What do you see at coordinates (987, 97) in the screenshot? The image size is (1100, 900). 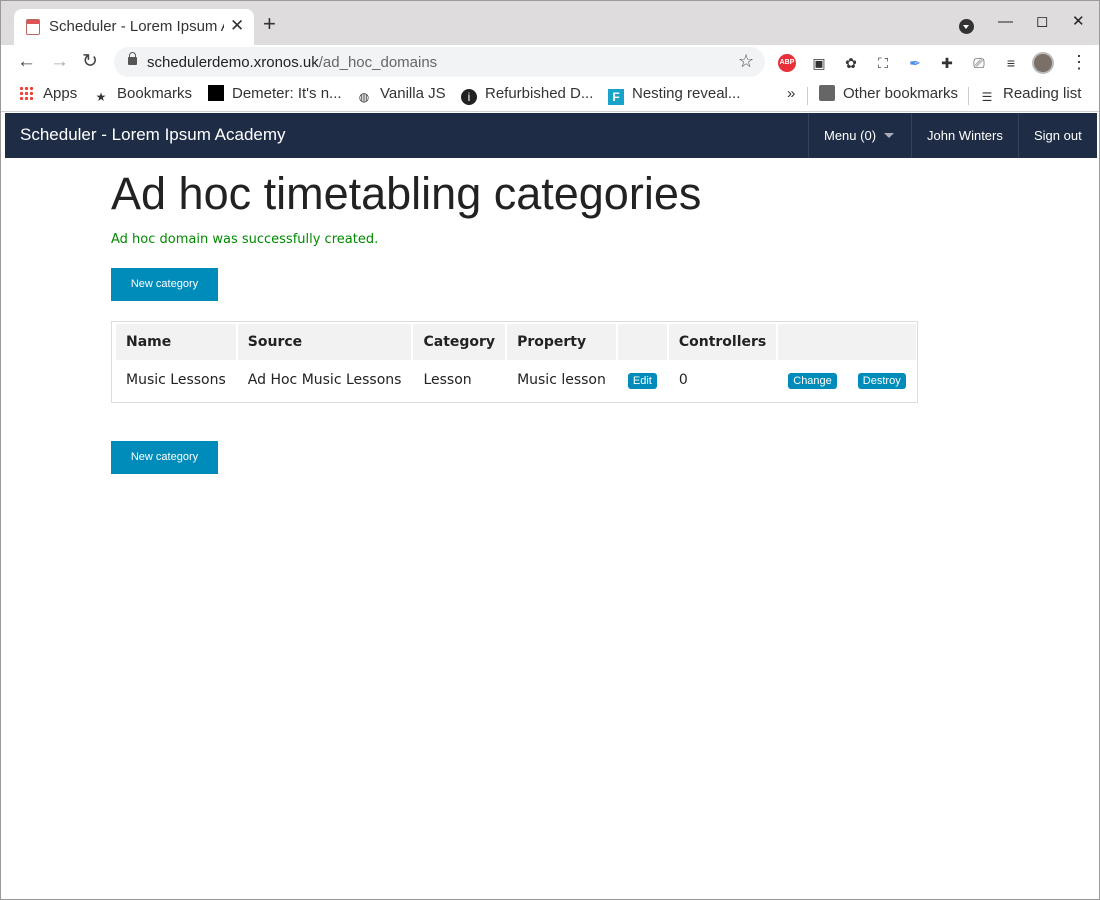 I see `reading-list-icon: ☰` at bounding box center [987, 97].